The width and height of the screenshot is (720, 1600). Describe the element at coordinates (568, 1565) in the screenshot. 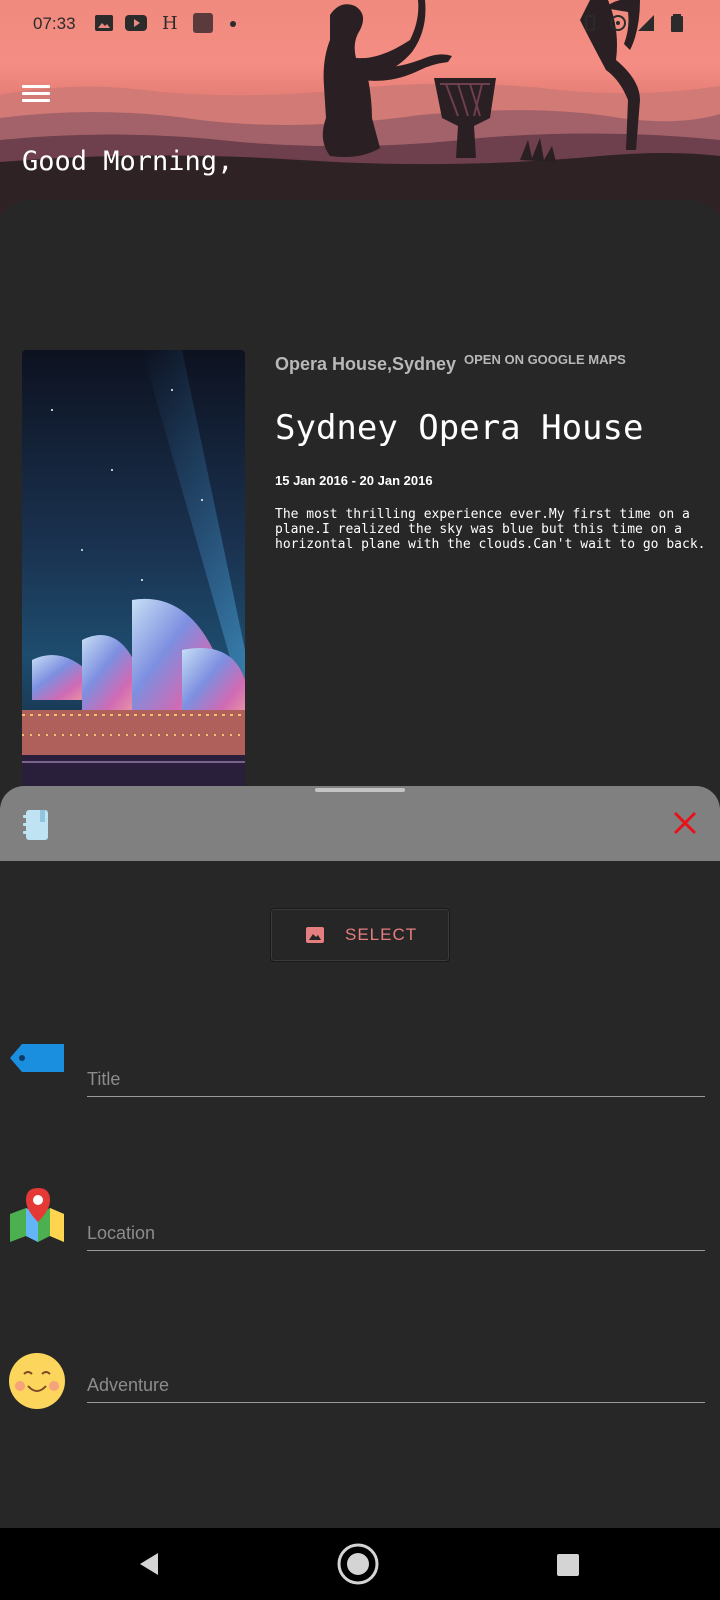

I see `recents-icon` at that location.